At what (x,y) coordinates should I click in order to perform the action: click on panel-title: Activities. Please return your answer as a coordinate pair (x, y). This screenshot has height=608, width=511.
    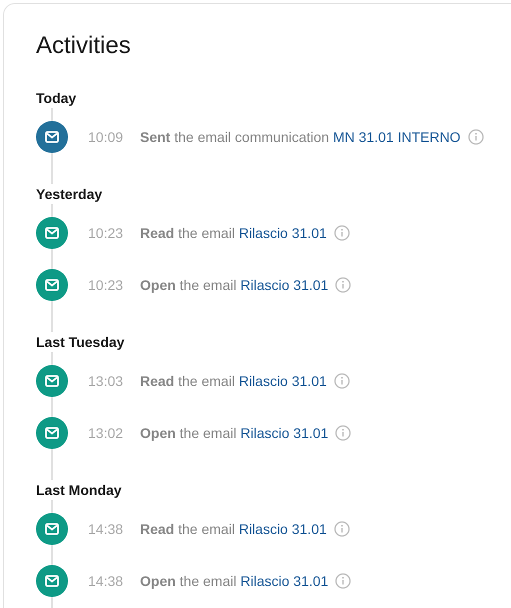
    Looking at the image, I should click on (83, 46).